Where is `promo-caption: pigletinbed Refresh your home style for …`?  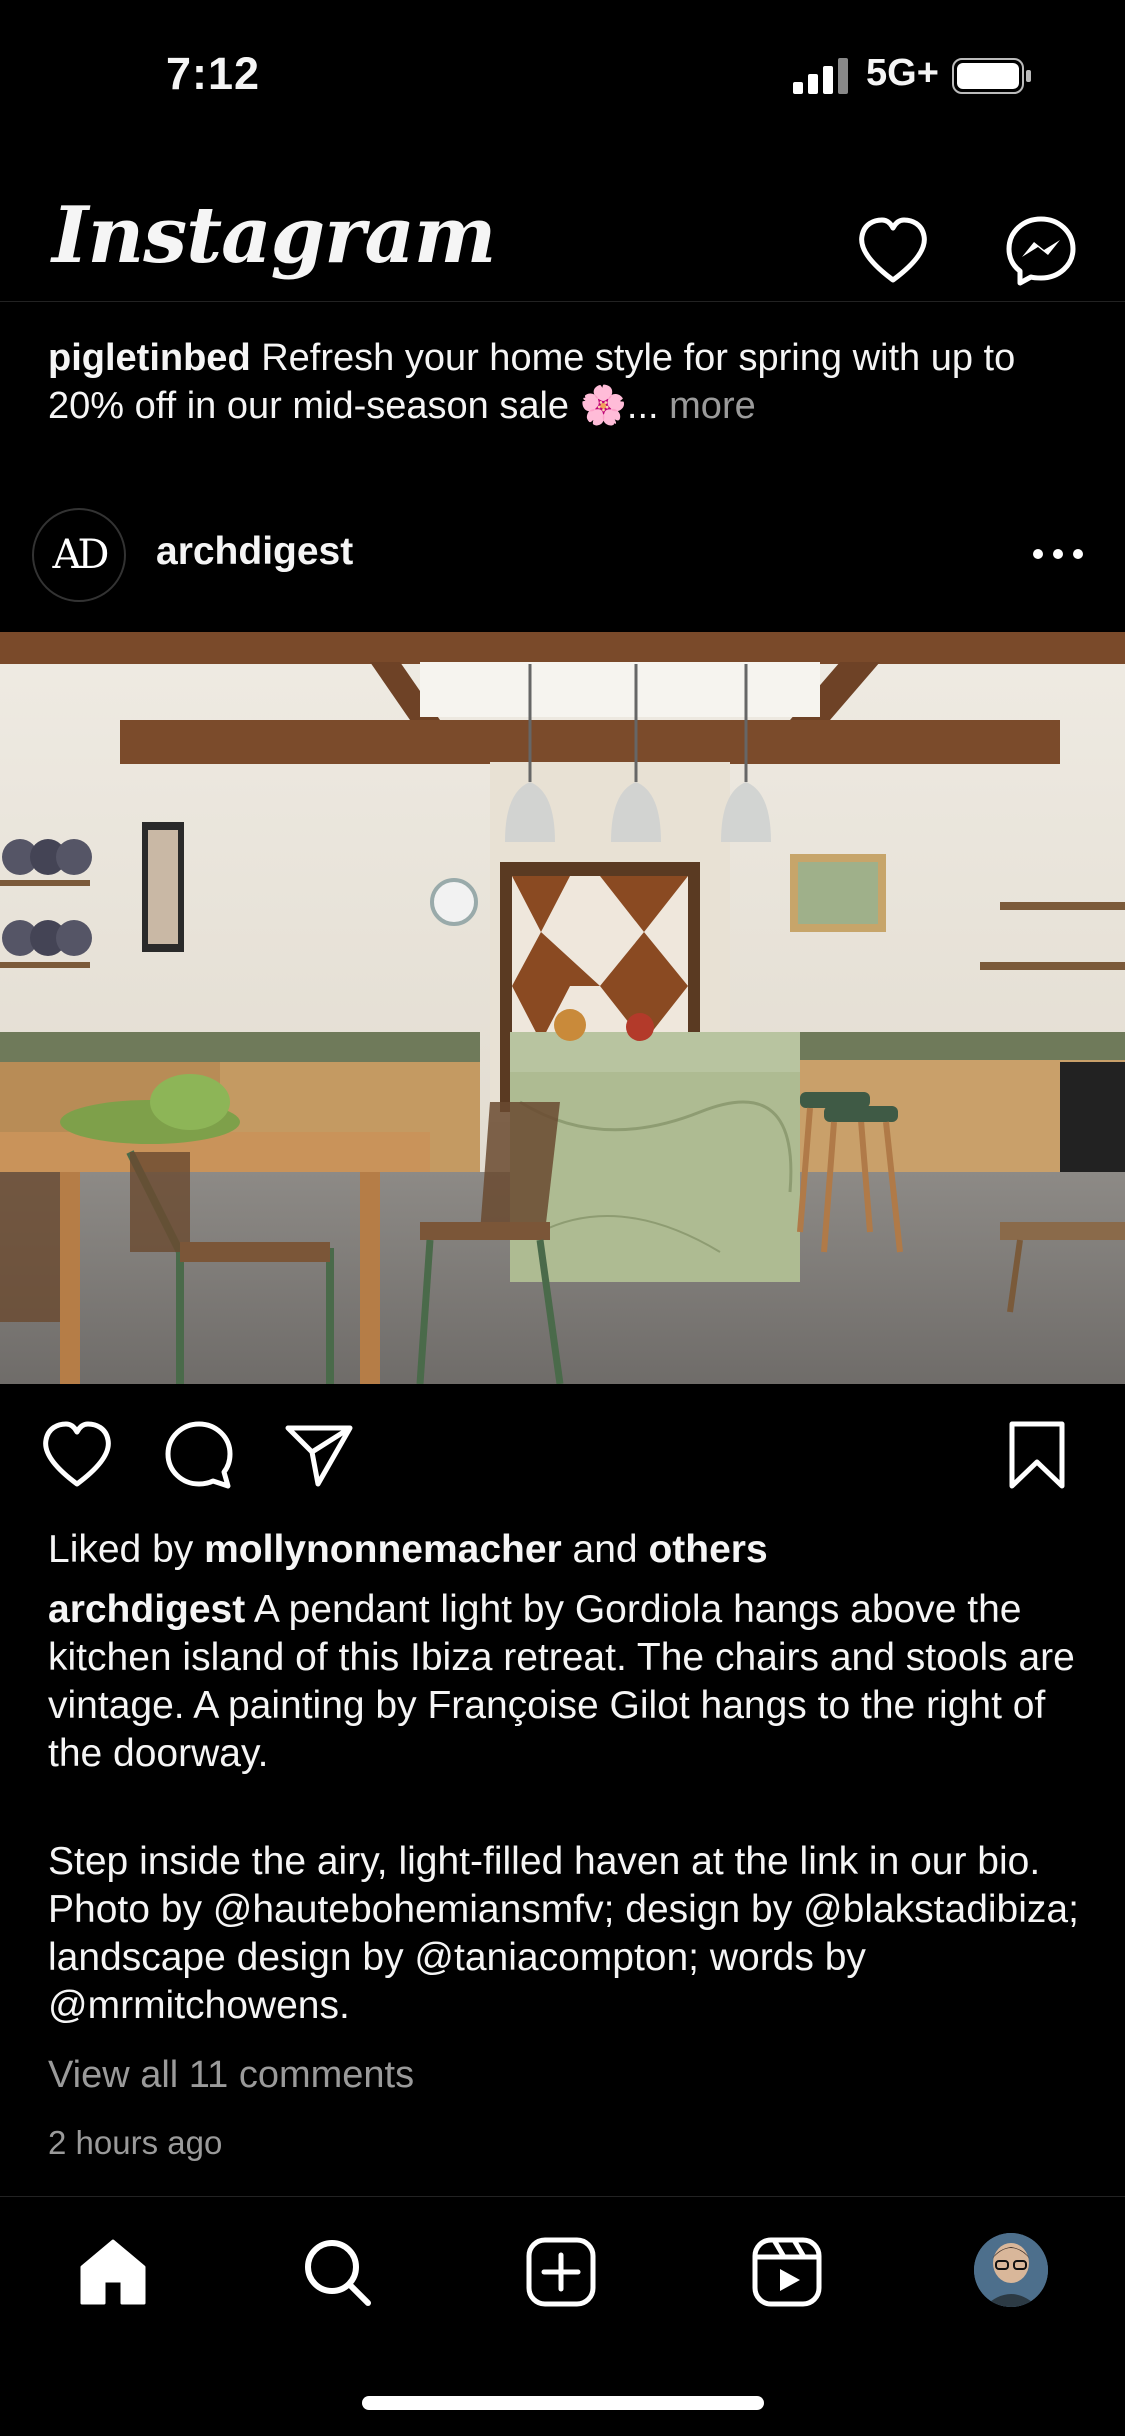
promo-caption: pigletinbed Refresh your home style for … is located at coordinates (568, 382).